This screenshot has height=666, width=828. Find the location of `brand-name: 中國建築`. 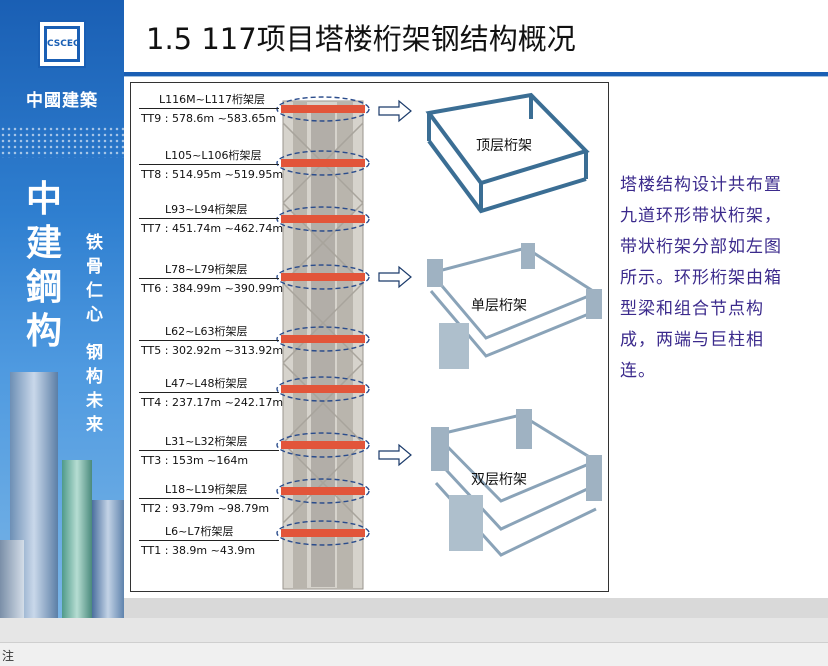

brand-name: 中國建築 is located at coordinates (62, 101).